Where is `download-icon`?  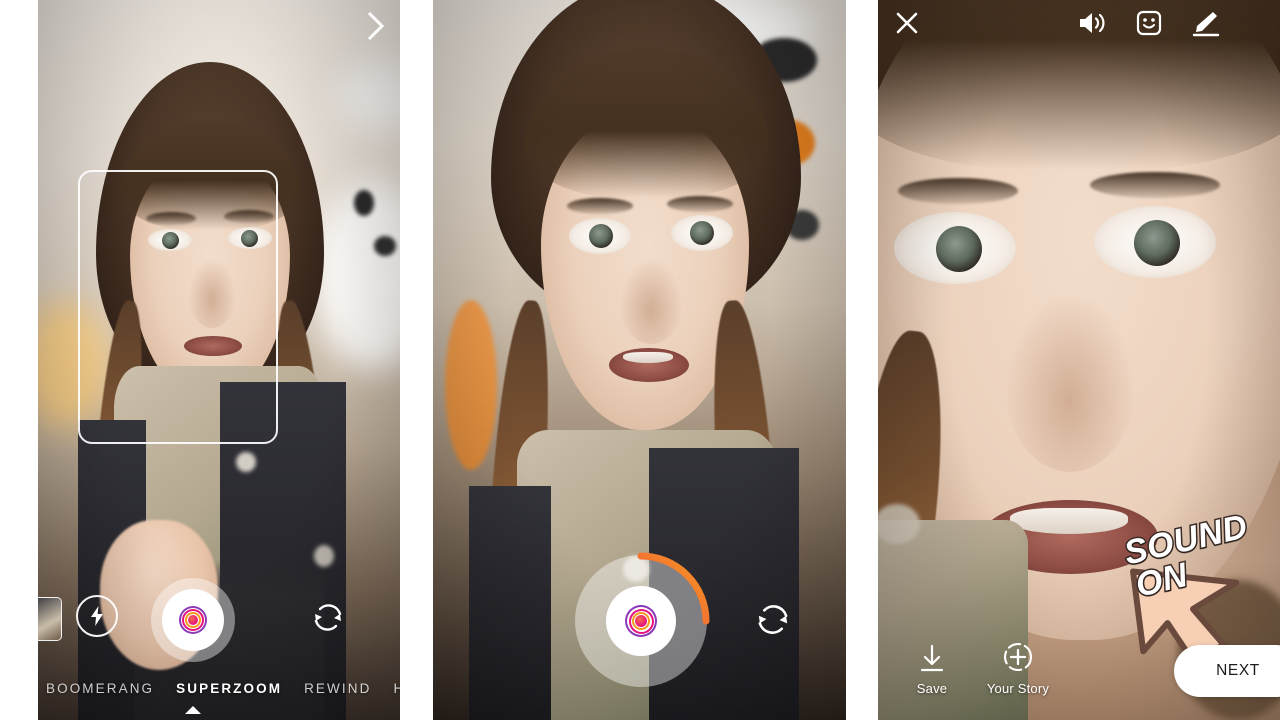
download-icon is located at coordinates (932, 658).